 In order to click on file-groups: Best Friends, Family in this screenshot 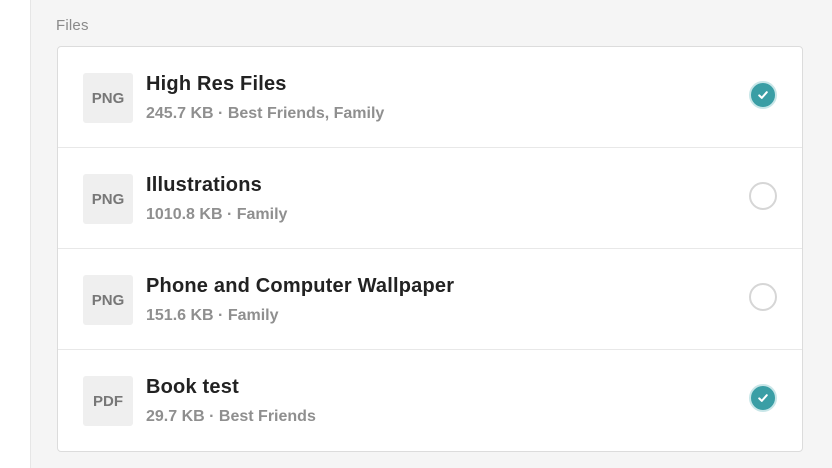, I will do `click(306, 113)`.